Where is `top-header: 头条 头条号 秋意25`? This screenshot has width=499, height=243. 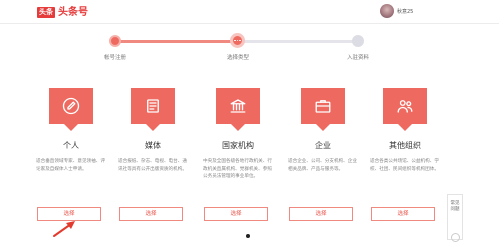
top-header: 头条 头条号 秋意25 is located at coordinates (249, 12).